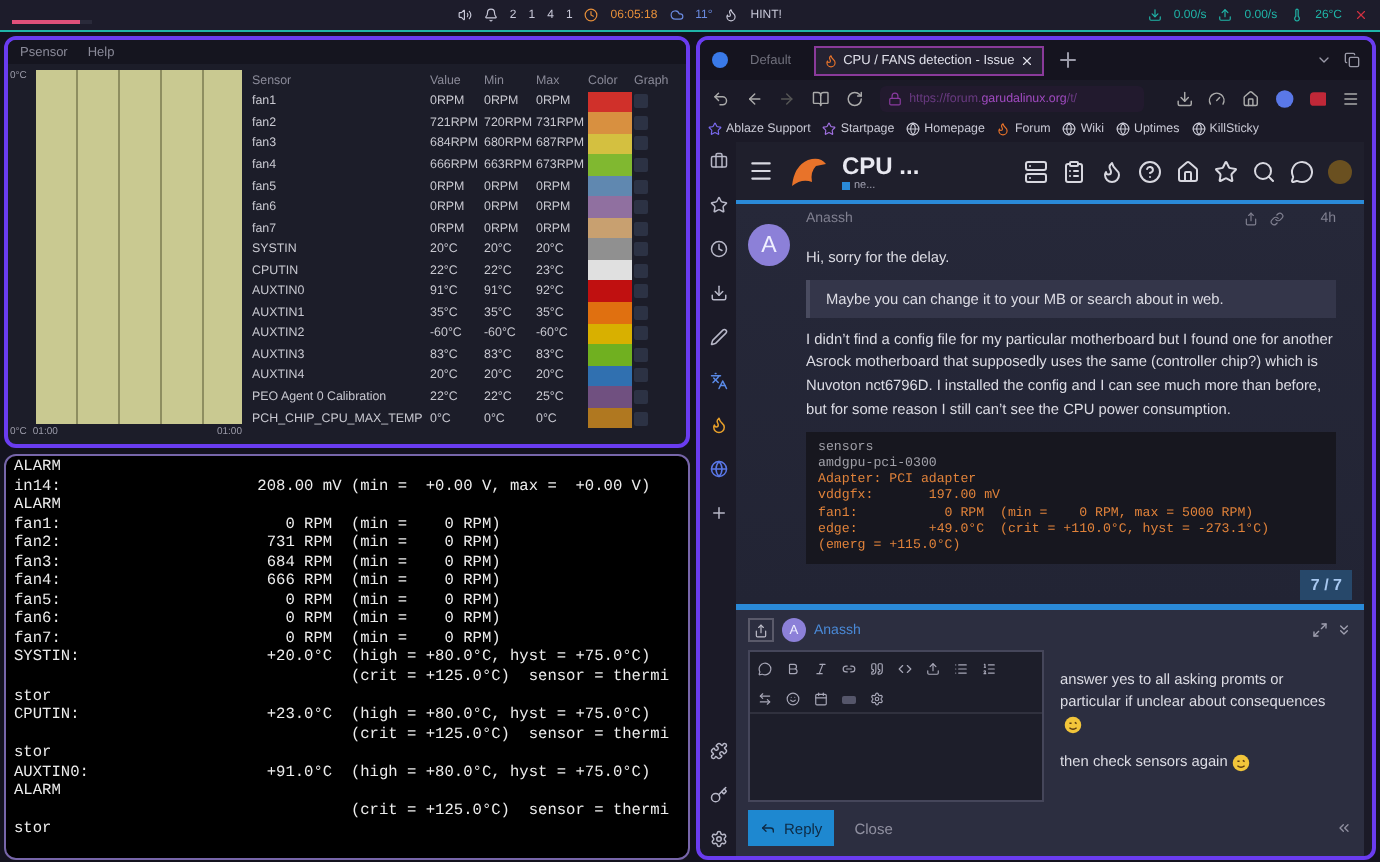 The image size is (1380, 862). I want to click on reader-icon, so click(821, 98).